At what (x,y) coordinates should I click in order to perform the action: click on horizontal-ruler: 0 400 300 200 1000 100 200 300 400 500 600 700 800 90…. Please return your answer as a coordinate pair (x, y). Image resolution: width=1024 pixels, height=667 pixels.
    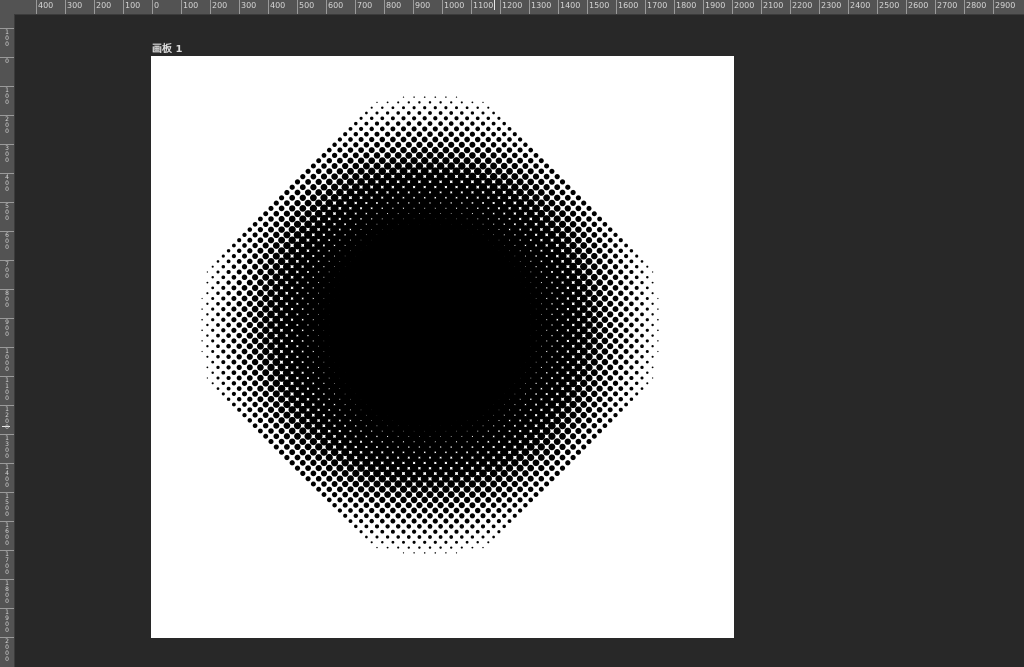
    Looking at the image, I should click on (512, 7).